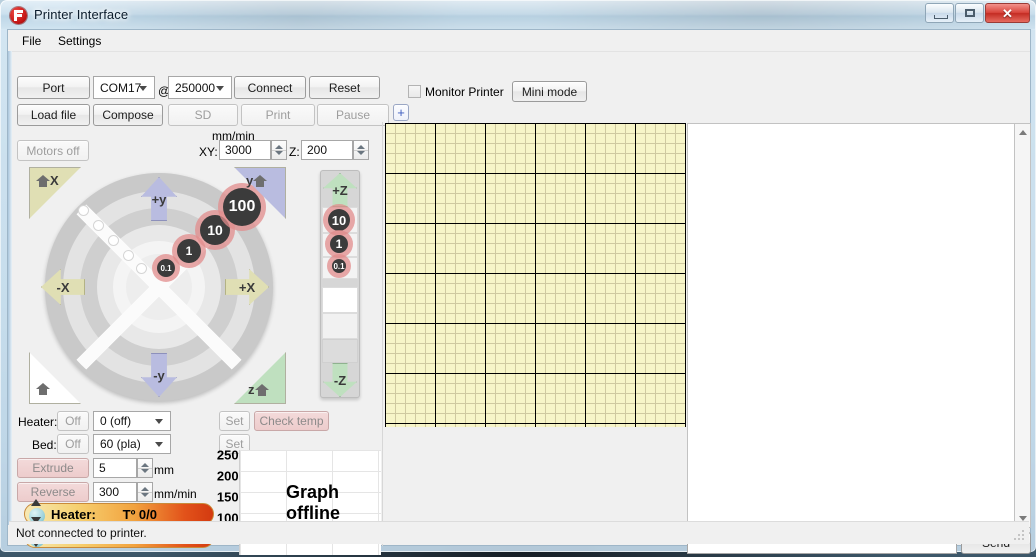  What do you see at coordinates (353, 115) in the screenshot?
I see `pause-button: Pause` at bounding box center [353, 115].